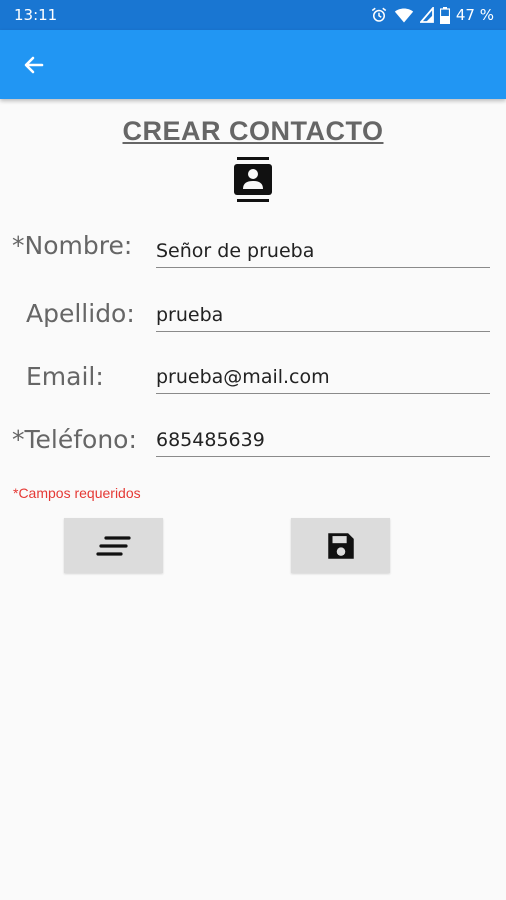 Image resolution: width=506 pixels, height=900 pixels. I want to click on email-row: Email:, so click(253, 379).